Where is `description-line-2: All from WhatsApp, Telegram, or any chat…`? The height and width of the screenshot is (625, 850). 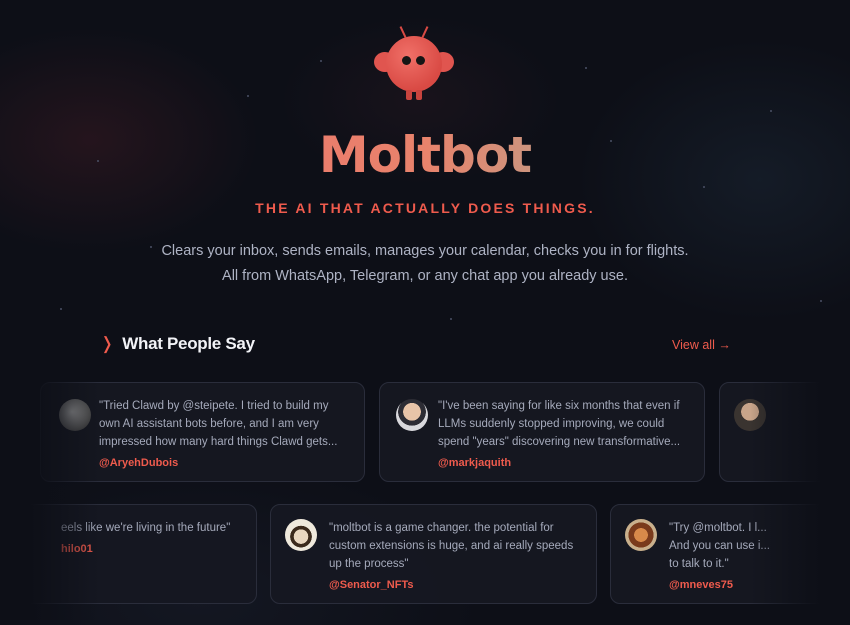 description-line-2: All from WhatsApp, Telegram, or any chat… is located at coordinates (425, 276).